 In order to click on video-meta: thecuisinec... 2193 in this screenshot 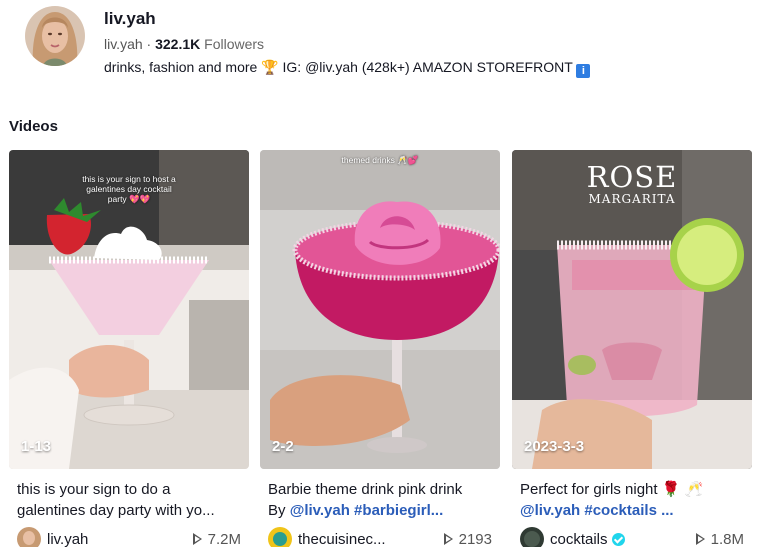, I will do `click(380, 536)`.